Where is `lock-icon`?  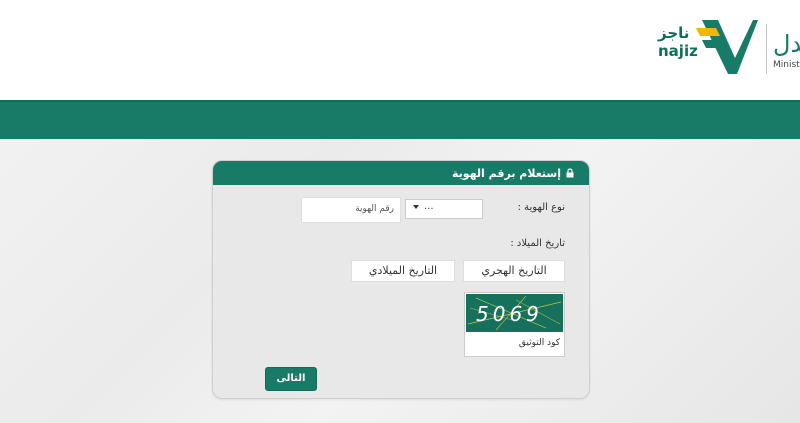
lock-icon is located at coordinates (570, 173).